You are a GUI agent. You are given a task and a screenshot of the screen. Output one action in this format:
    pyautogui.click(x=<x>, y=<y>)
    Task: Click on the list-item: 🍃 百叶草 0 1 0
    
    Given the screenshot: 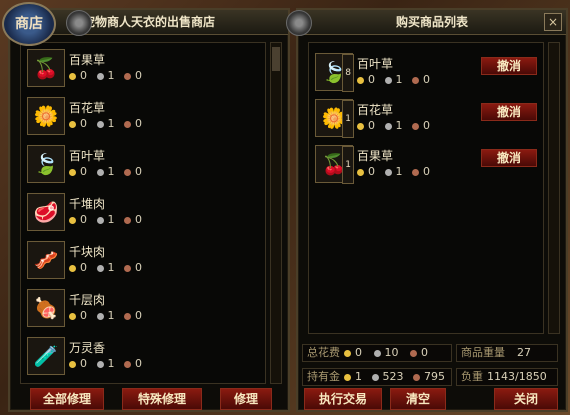 What is the action you would take?
    pyautogui.click(x=143, y=164)
    